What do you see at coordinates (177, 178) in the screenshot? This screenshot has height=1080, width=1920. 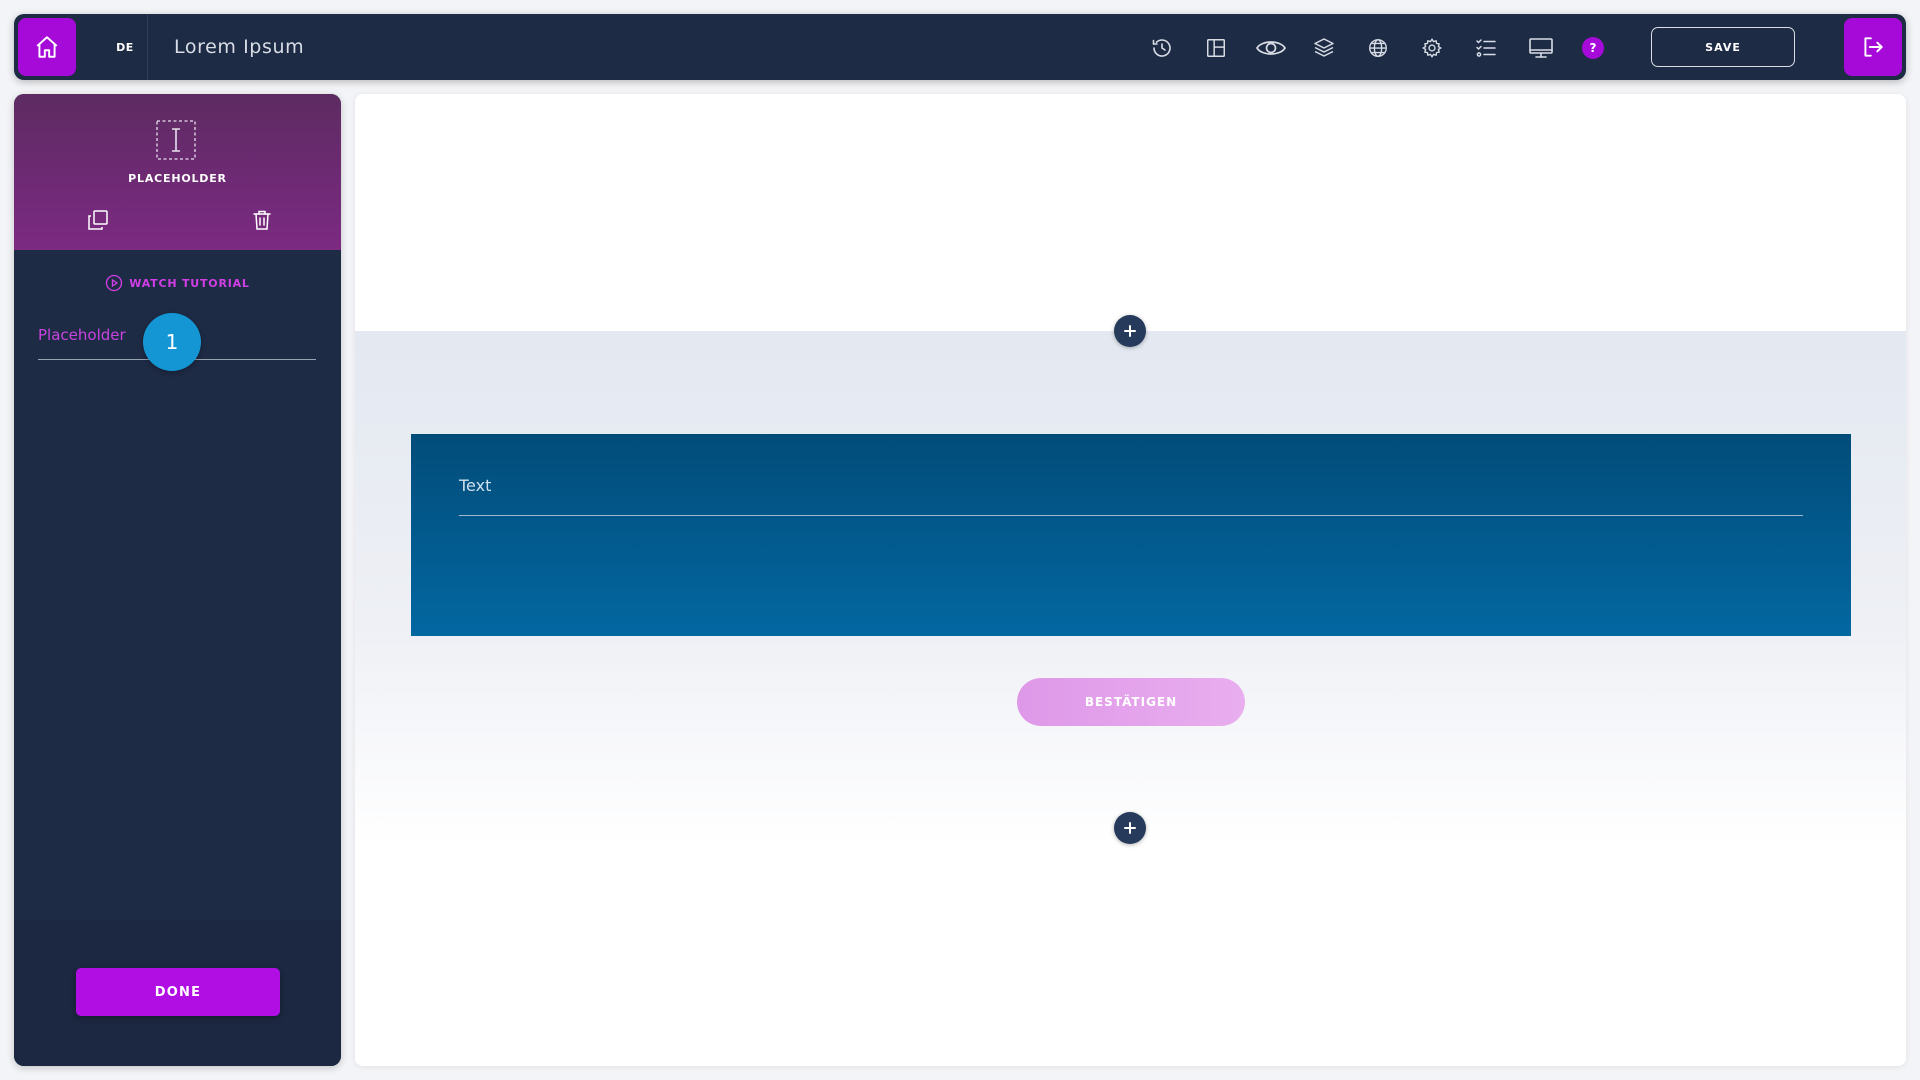 I see `element-title: PLACEHOLDER` at bounding box center [177, 178].